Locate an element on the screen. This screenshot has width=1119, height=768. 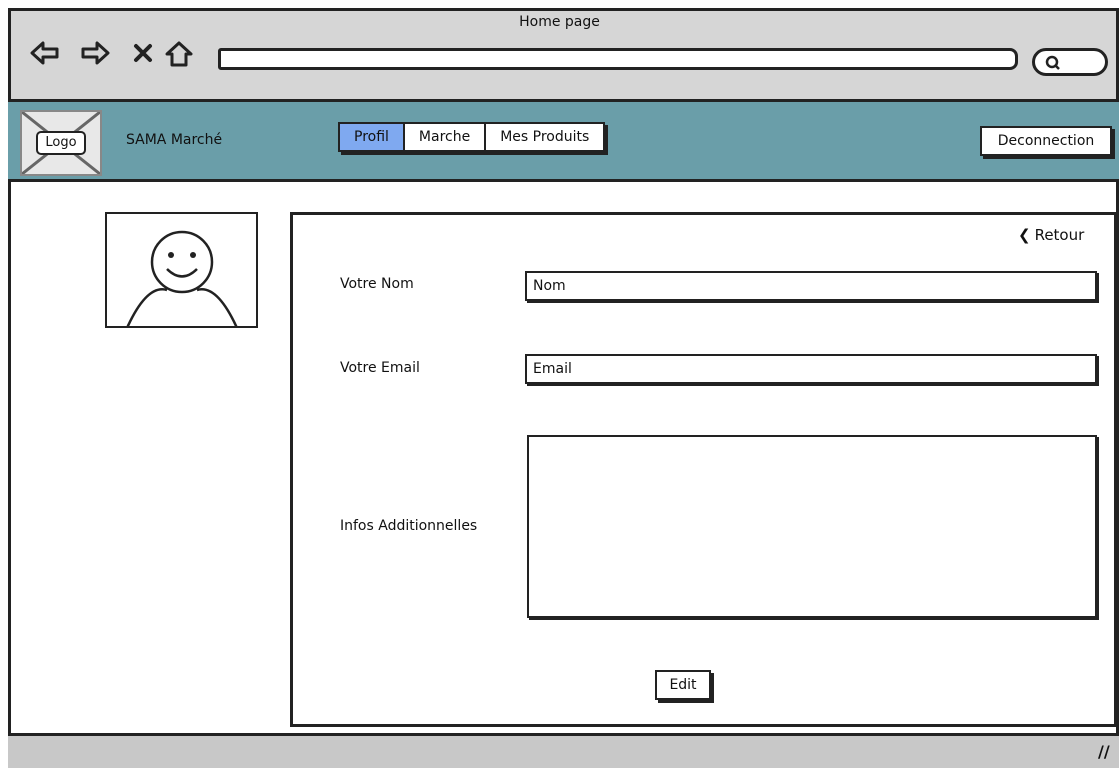
status-bar is located at coordinates (563, 750).